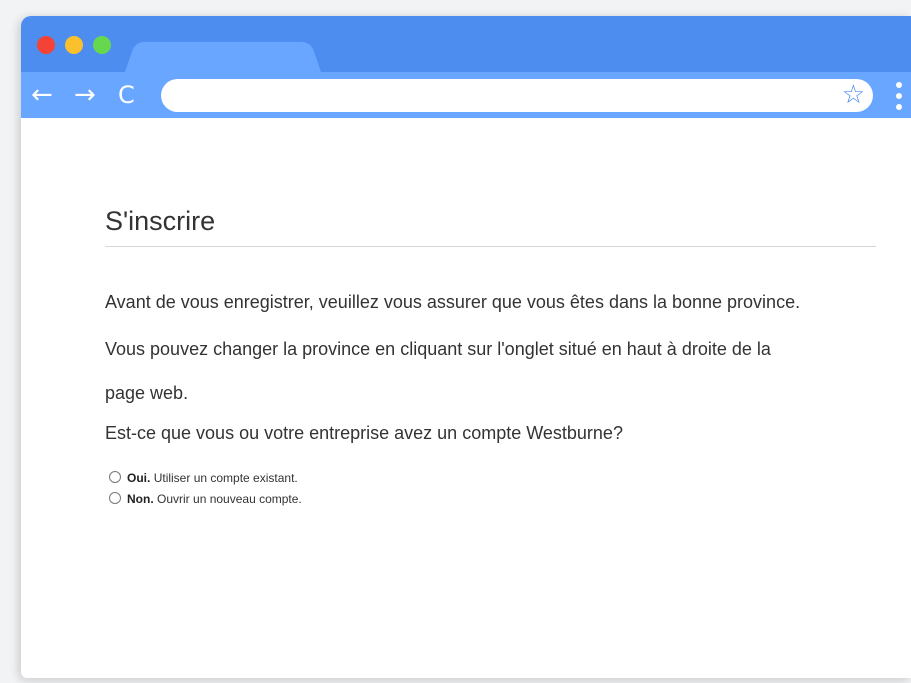  I want to click on option-existing-account: Oui. Utiliser un compte existant., so click(203, 480).